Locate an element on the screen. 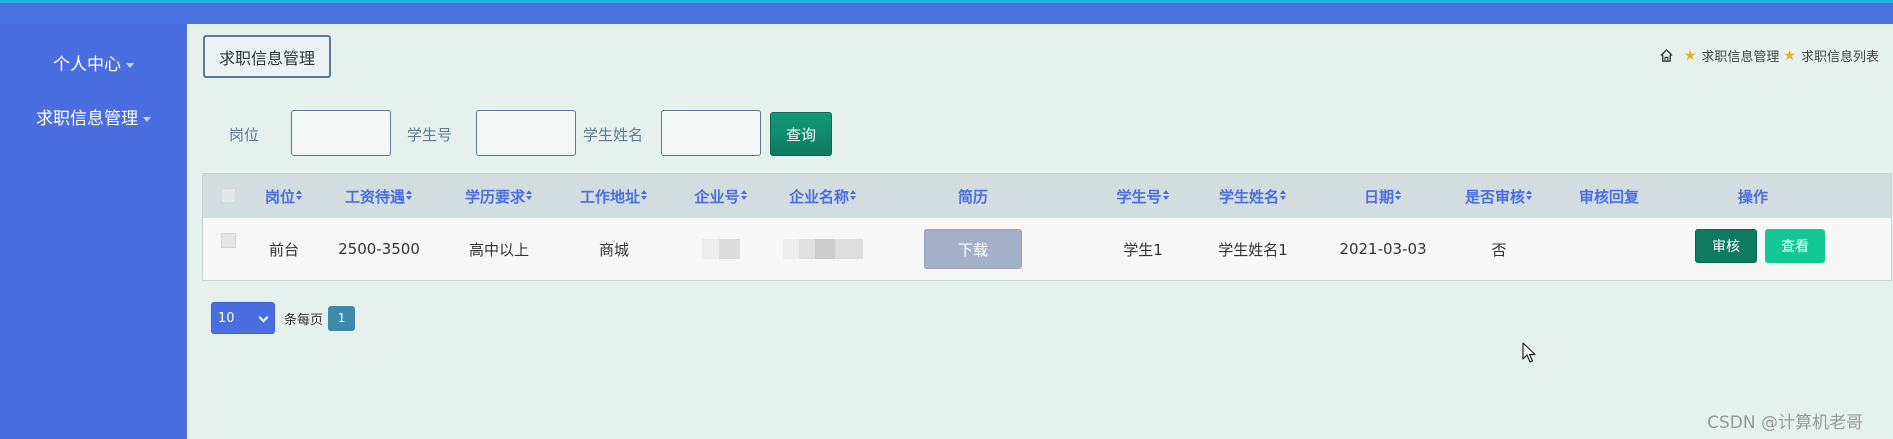 This screenshot has width=1893, height=439. audit-button: 审核 is located at coordinates (1726, 246).